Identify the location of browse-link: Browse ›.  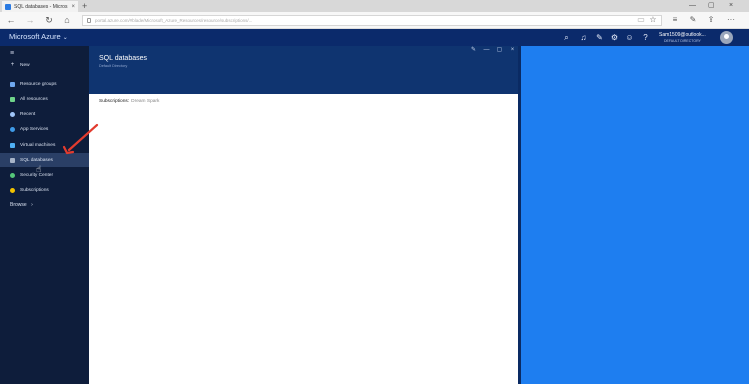
(21, 205).